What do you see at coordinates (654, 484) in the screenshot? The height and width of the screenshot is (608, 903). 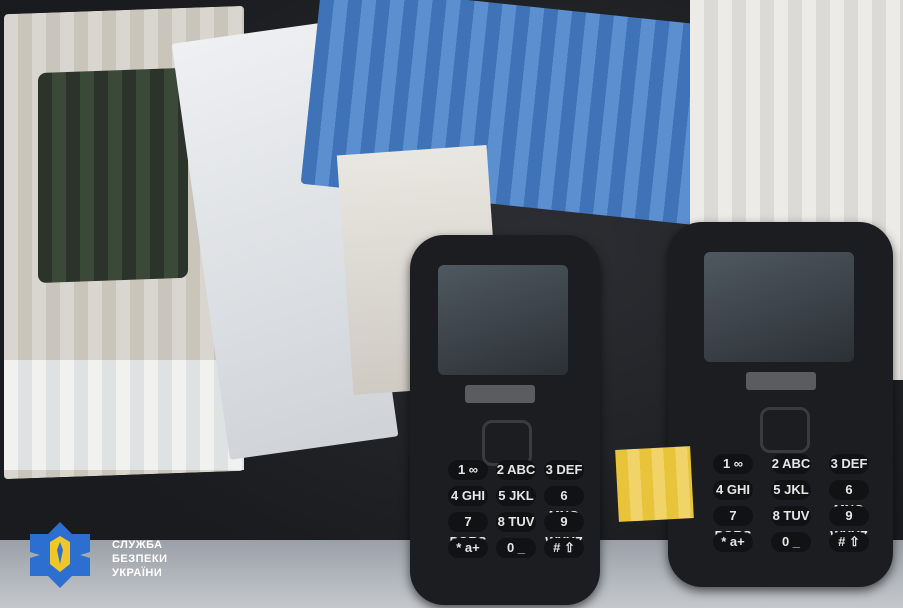 I see `sim-card-blurred` at bounding box center [654, 484].